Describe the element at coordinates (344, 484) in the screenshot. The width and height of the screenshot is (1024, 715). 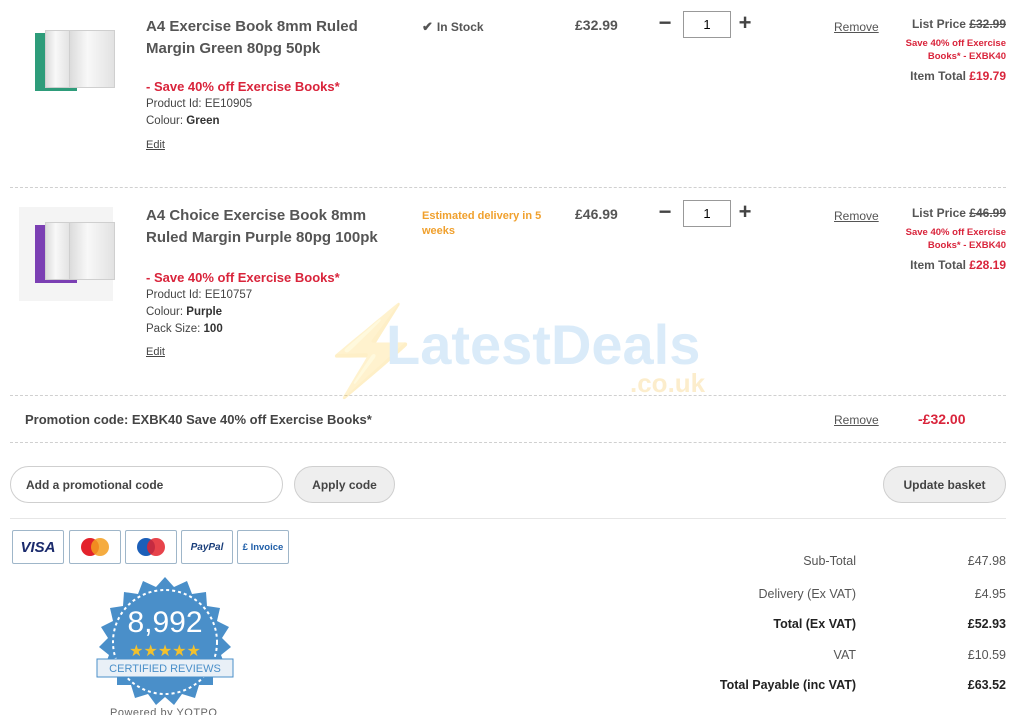
I see `apply-code-button: Apply code` at that location.